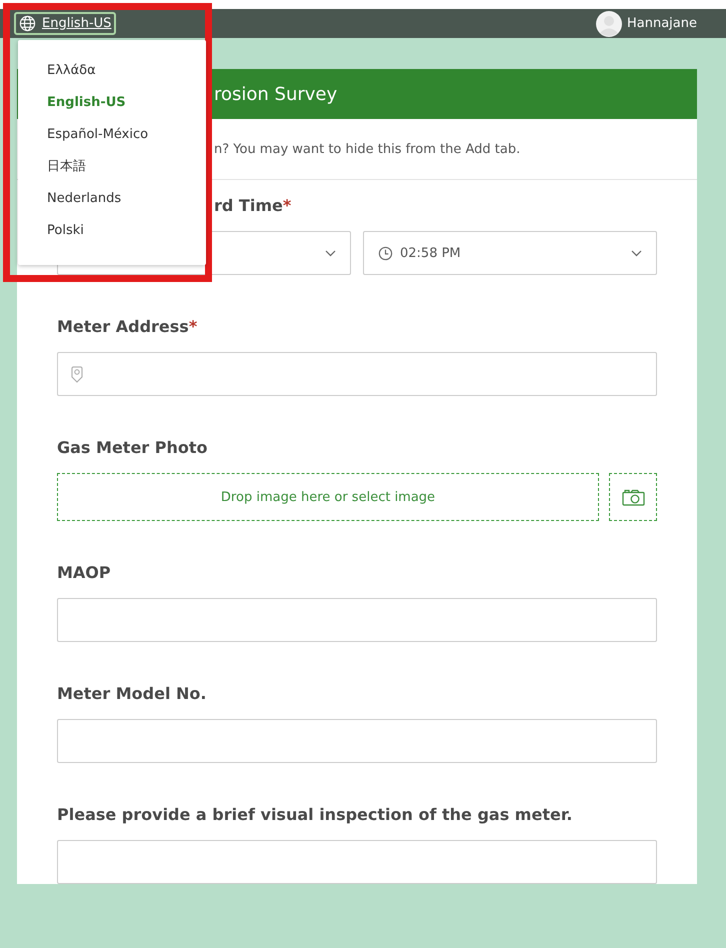 Image resolution: width=726 pixels, height=948 pixels. What do you see at coordinates (131, 693) in the screenshot?
I see `field-label: Meter Model No.` at bounding box center [131, 693].